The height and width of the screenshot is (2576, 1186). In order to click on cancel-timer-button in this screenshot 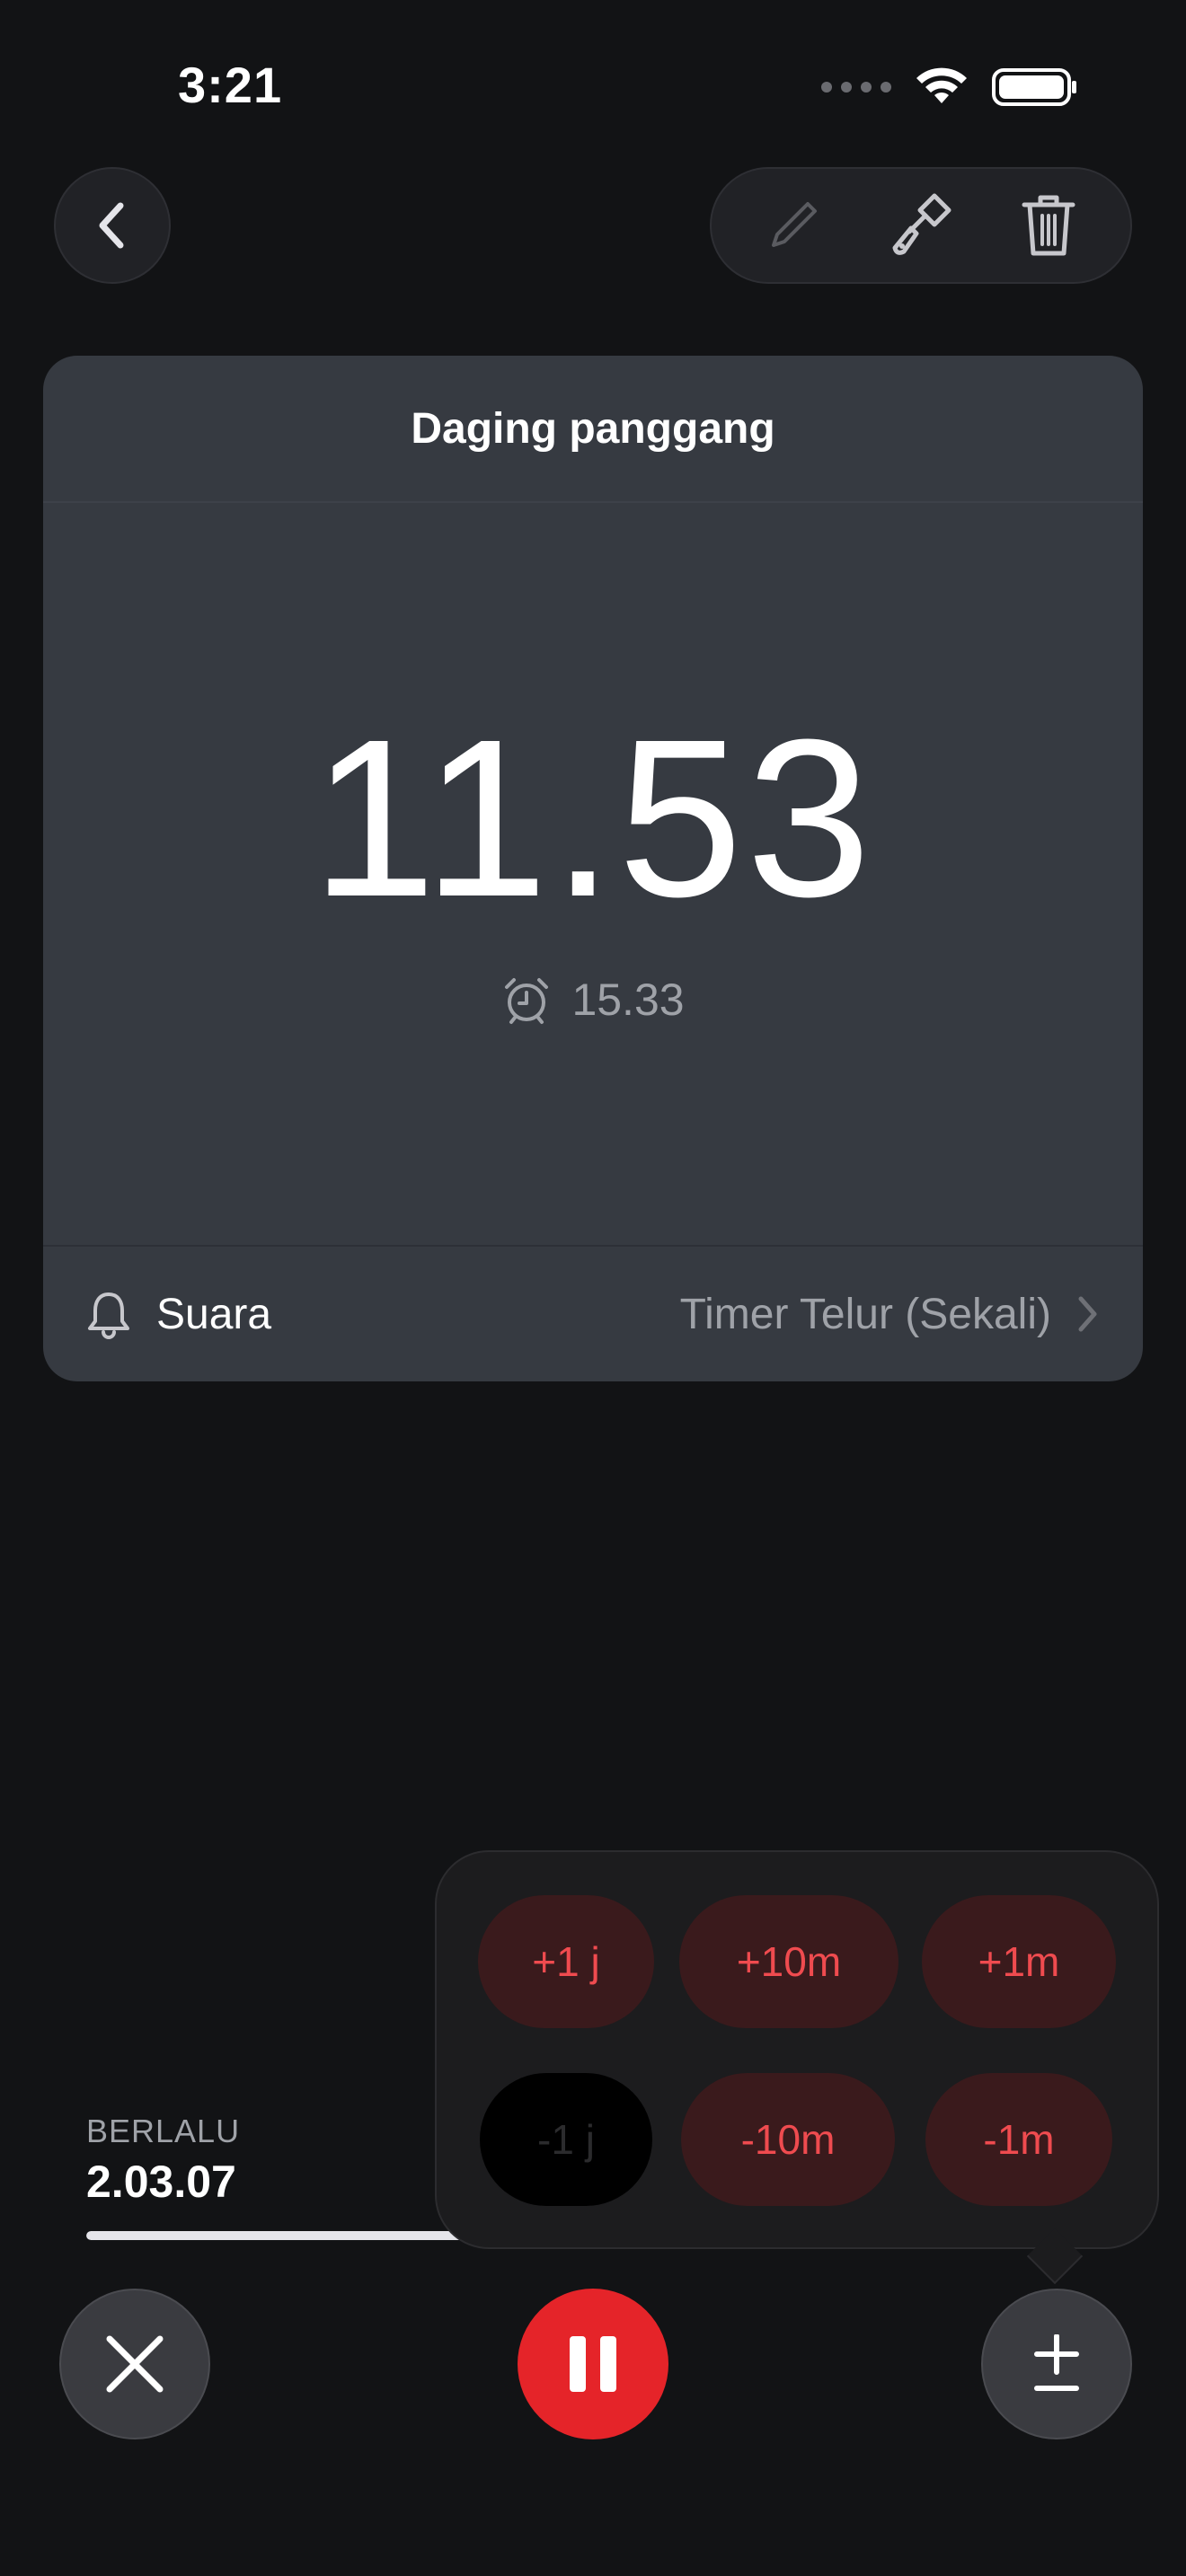, I will do `click(134, 2364)`.